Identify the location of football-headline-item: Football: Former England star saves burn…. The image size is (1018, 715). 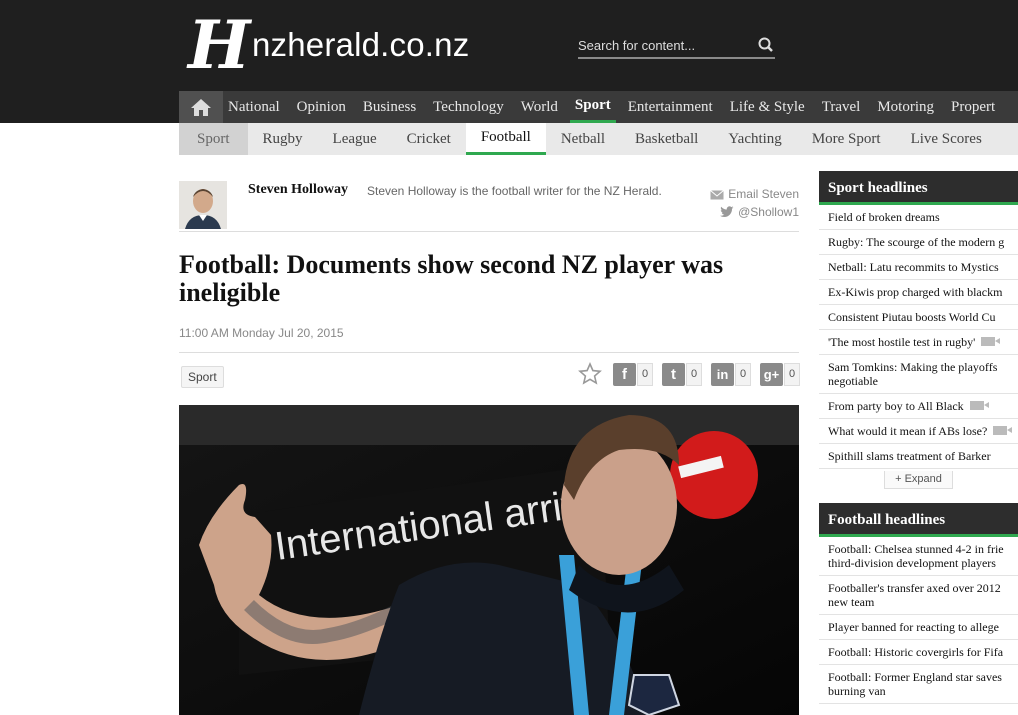
(918, 684).